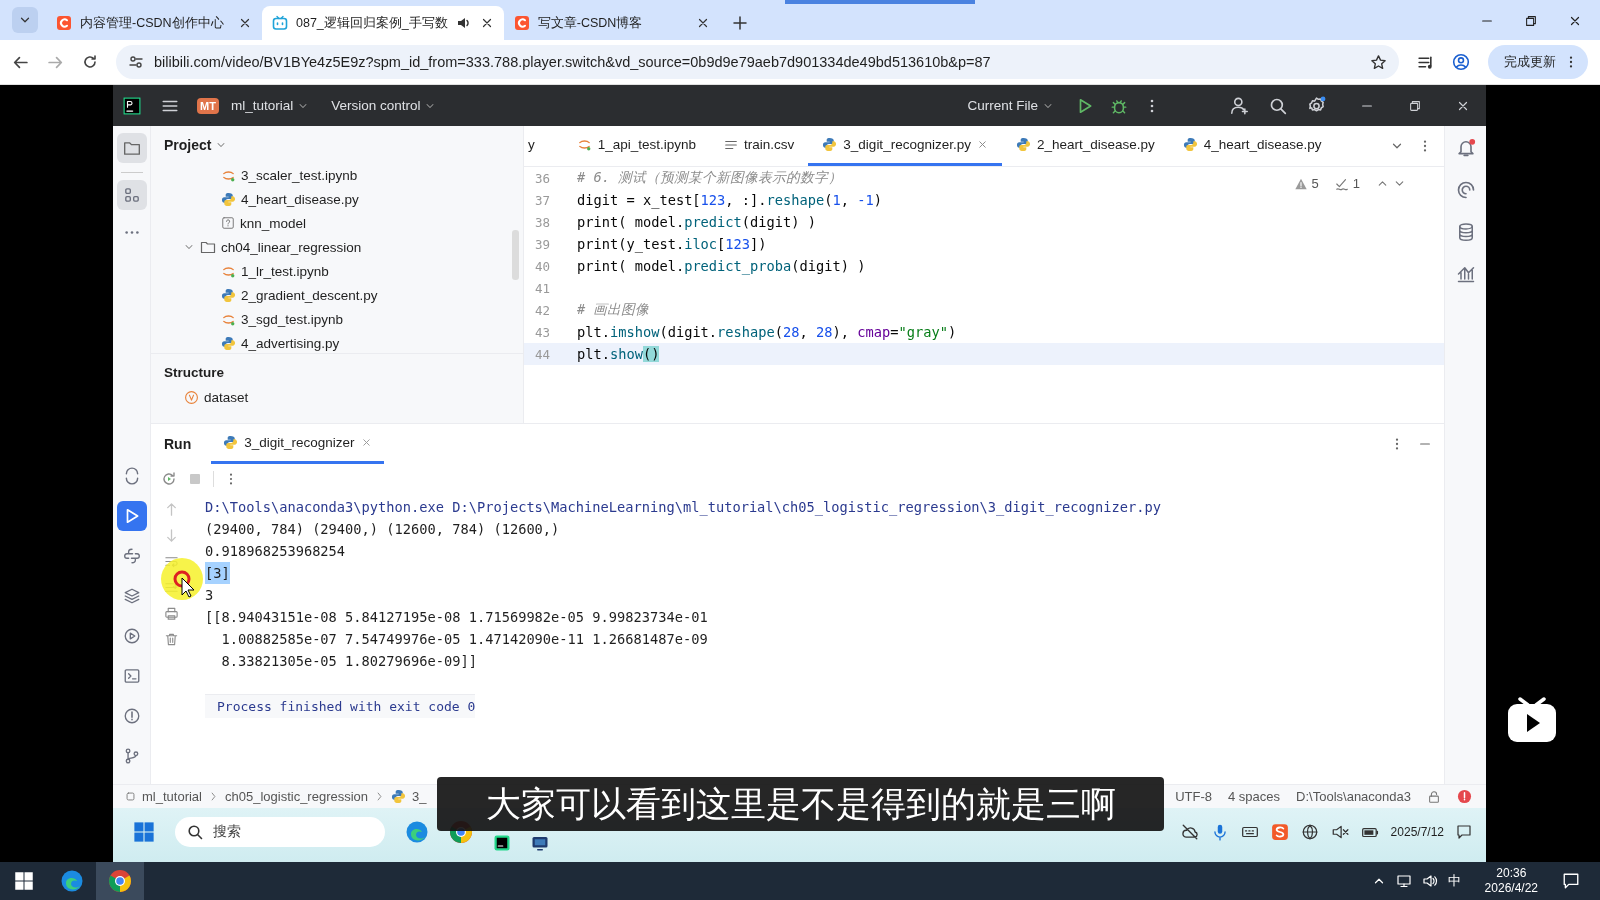  What do you see at coordinates (1465, 148) in the screenshot?
I see `notifications-icon` at bounding box center [1465, 148].